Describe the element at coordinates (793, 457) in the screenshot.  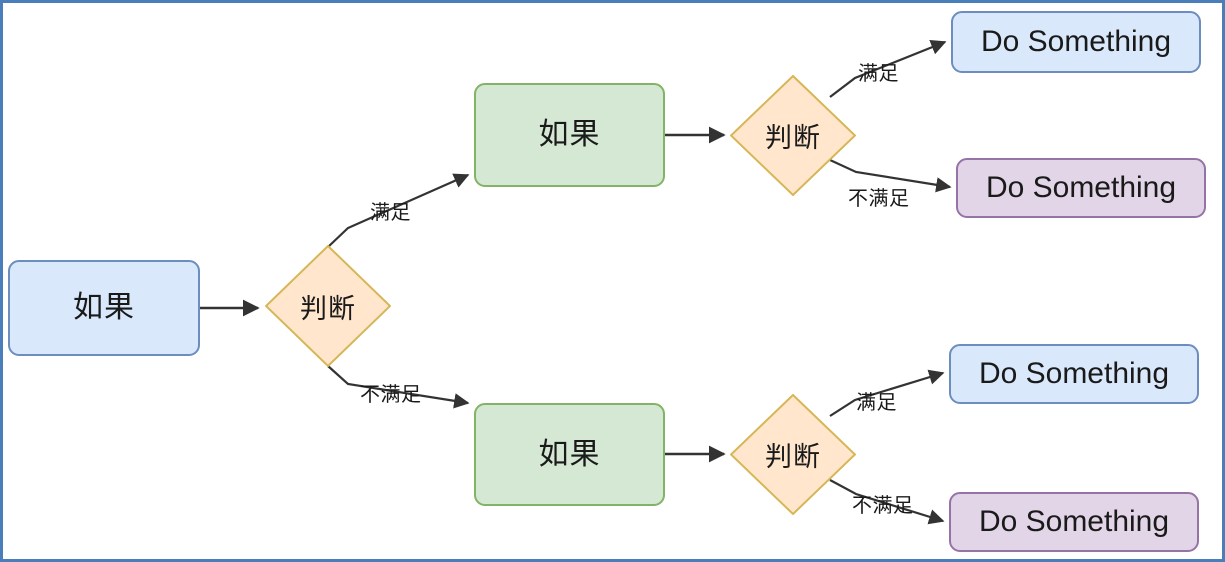
I see `node-decide-bottom-label: 判断` at that location.